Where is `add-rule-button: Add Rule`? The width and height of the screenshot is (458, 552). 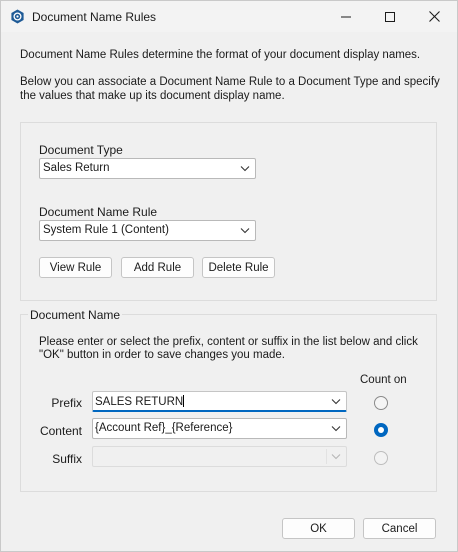 add-rule-button: Add Rule is located at coordinates (157, 267).